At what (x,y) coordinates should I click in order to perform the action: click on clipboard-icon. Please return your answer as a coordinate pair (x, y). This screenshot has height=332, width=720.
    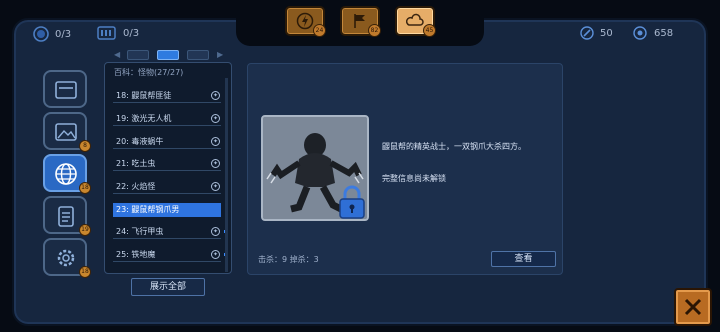
    Looking at the image, I should click on (66, 216).